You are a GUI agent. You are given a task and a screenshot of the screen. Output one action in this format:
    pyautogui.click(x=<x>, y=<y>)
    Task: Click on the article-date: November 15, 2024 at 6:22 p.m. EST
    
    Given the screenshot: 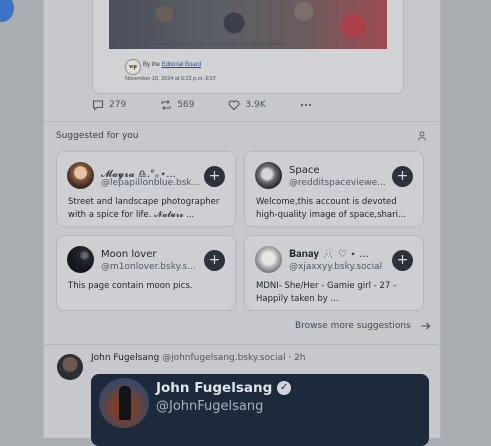 What is the action you would take?
    pyautogui.click(x=171, y=79)
    